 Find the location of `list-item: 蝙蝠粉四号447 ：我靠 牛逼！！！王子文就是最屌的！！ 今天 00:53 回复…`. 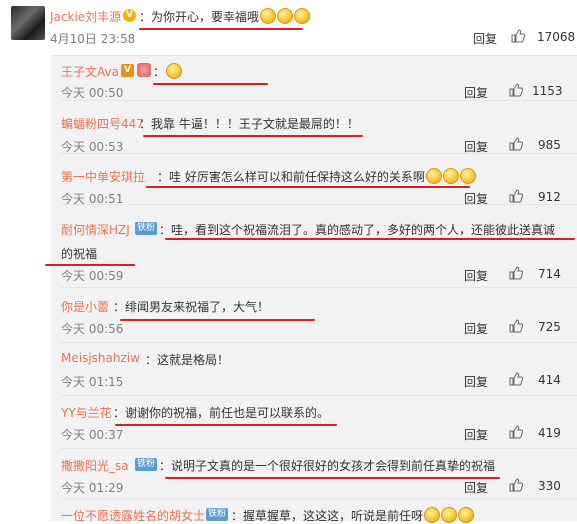

list-item: 蝙蝠粉四号447 ：我靠 牛逼！！！王子文就是最屌的！！ 今天 00:53 回复… is located at coordinates (314, 128).